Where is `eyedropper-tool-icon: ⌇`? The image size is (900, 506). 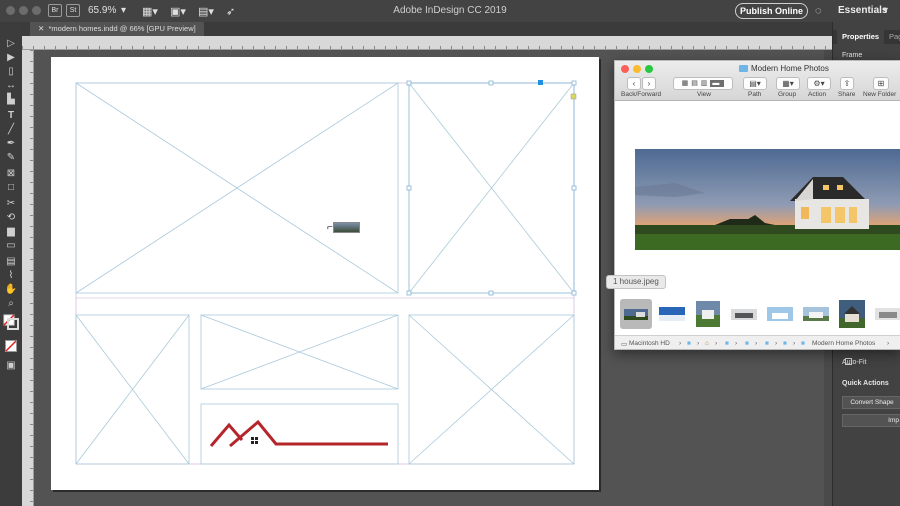 eyedropper-tool-icon: ⌇ is located at coordinates (11, 276).